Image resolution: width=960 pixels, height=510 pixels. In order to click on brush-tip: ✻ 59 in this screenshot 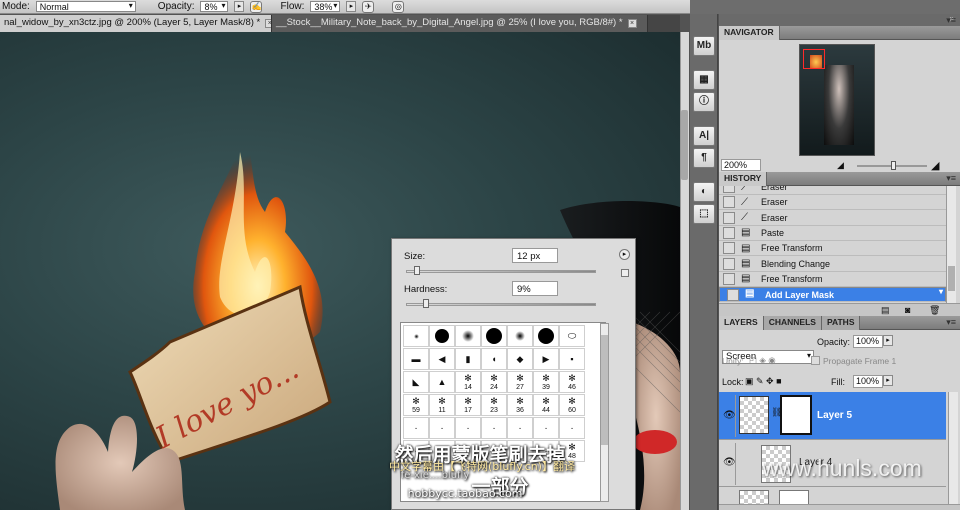, I will do `click(416, 405)`.